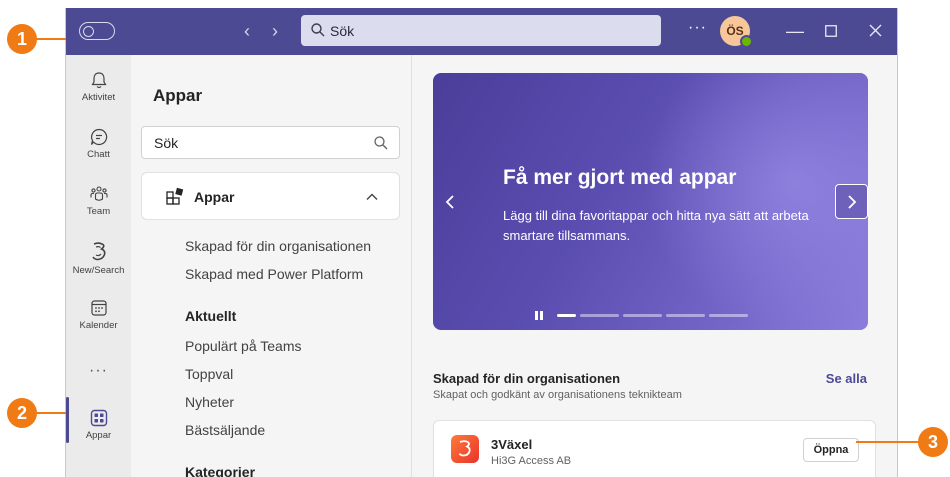 This screenshot has width=950, height=477. I want to click on rail-item-aktivitet: Aktivitet, so click(98, 98).